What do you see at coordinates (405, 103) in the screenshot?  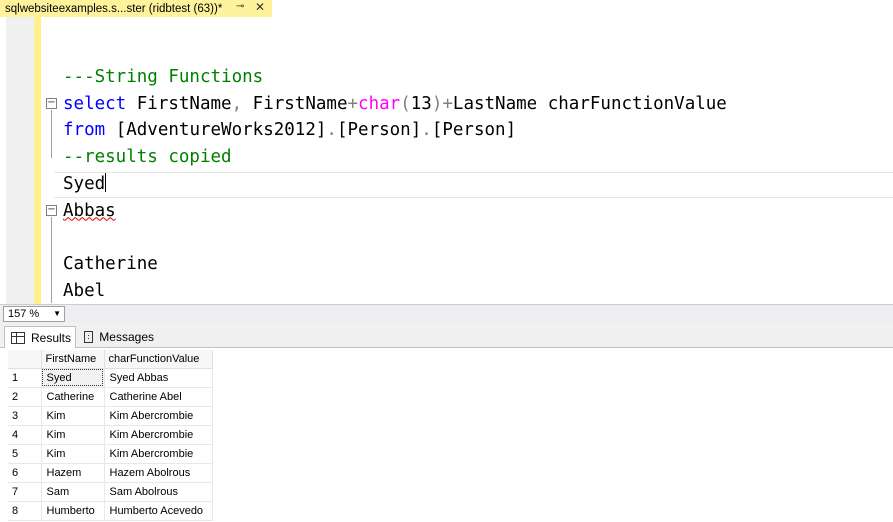 I see `code-operator: (` at bounding box center [405, 103].